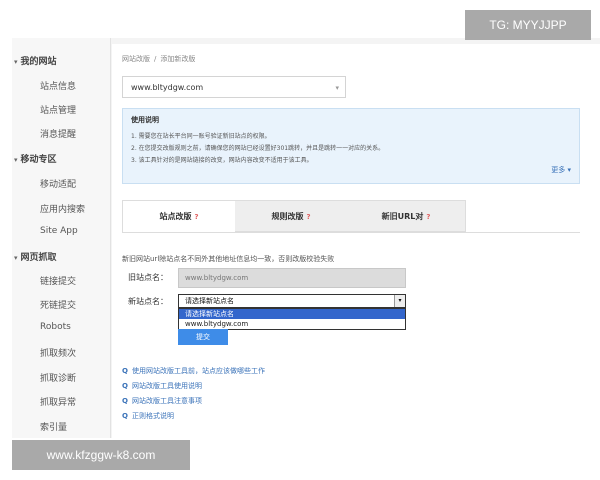 The image size is (600, 480). What do you see at coordinates (406, 216) in the screenshot?
I see `tab-old-new-url: 新旧URL对?` at bounding box center [406, 216].